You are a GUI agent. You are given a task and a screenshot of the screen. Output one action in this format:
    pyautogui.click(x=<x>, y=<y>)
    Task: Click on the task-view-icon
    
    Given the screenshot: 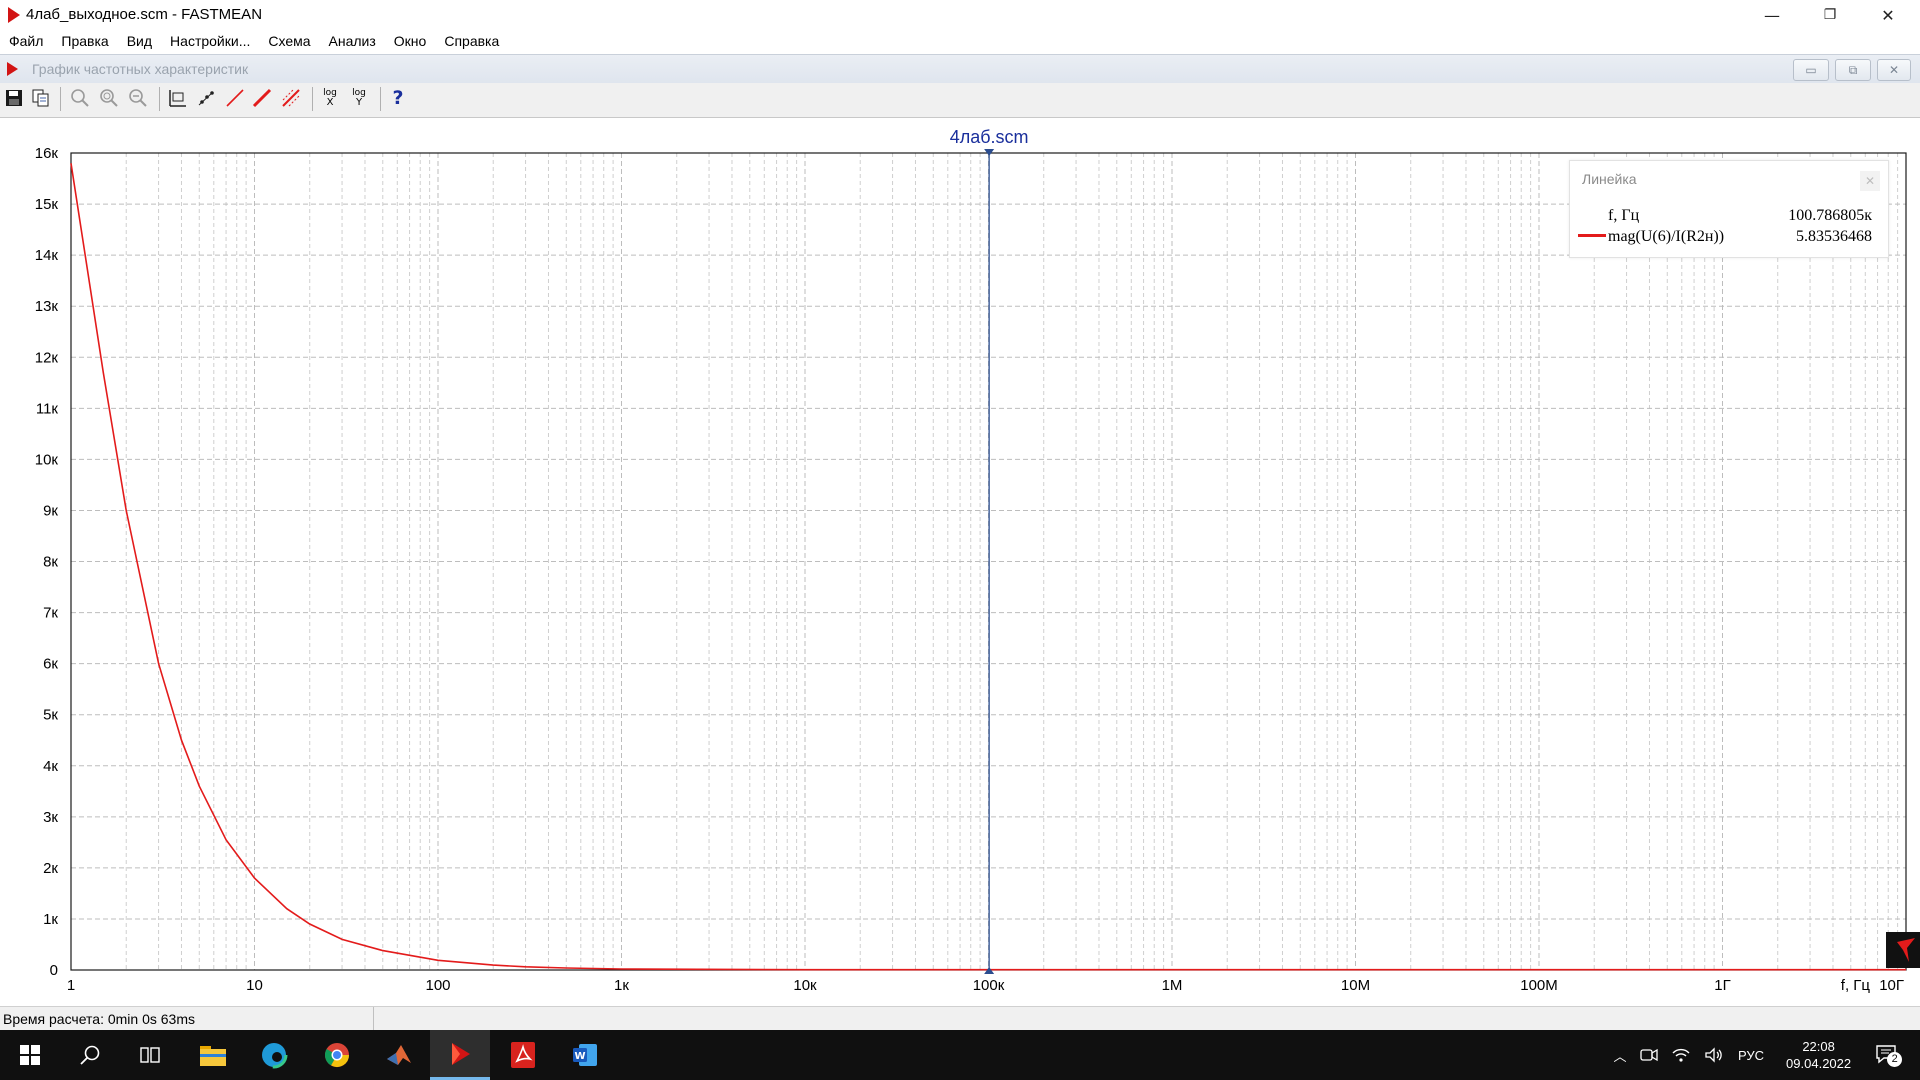 What is the action you would take?
    pyautogui.click(x=150, y=1055)
    